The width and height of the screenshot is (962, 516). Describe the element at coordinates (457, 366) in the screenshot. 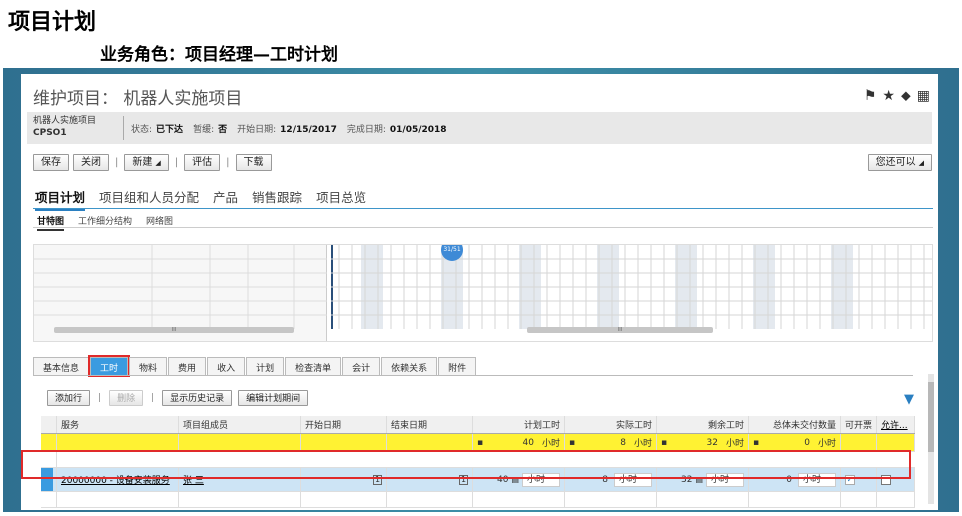

I see `tab-attachments: 附件` at that location.